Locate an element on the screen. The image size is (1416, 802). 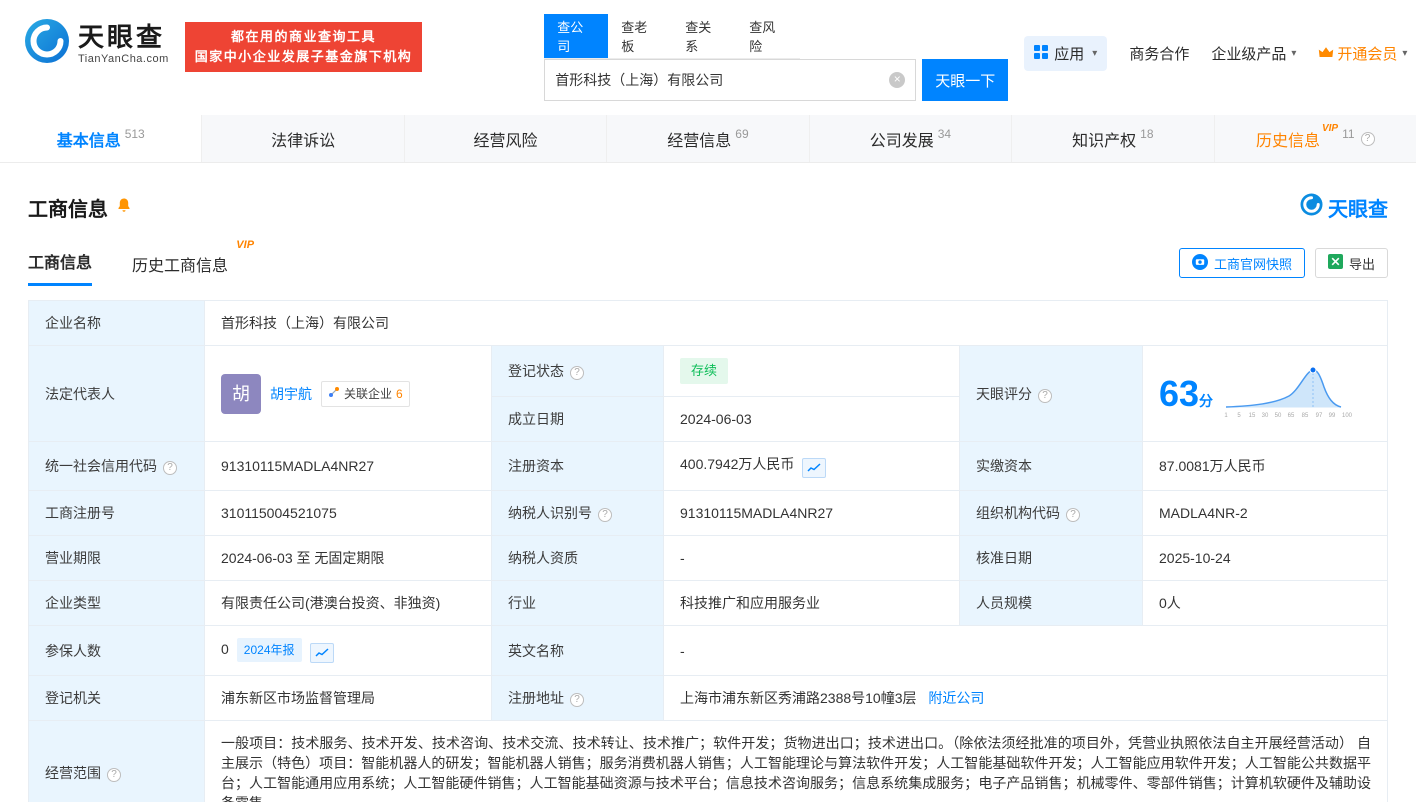
score-label: 天眼评分 is located at coordinates (1051, 393).